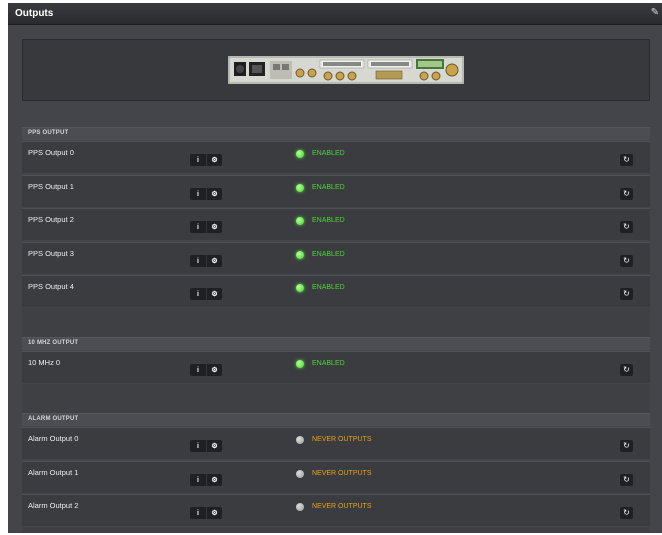  Describe the element at coordinates (53, 343) in the screenshot. I see `section-label: 10 MHZ OUTPUT` at that location.